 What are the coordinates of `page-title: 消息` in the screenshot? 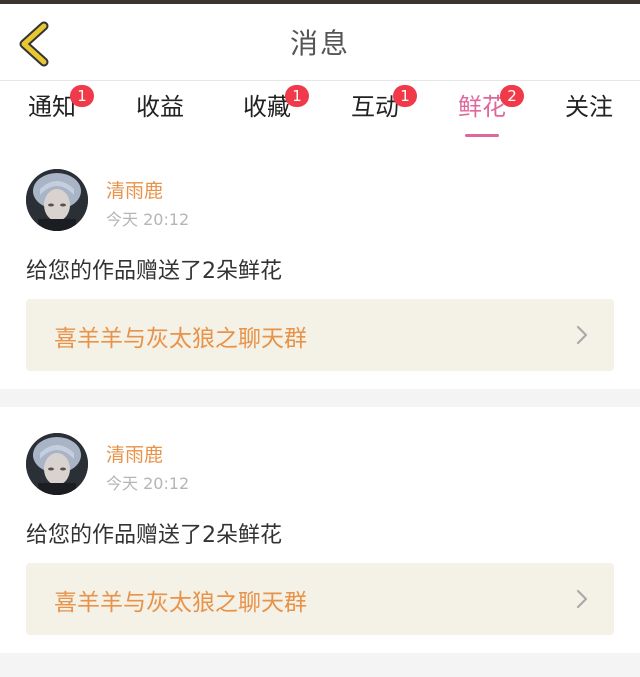 It's located at (319, 43).